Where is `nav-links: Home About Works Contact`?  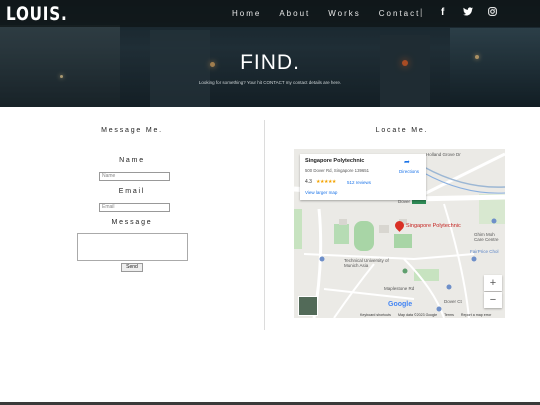
nav-links: Home About Works Contact is located at coordinates (335, 13).